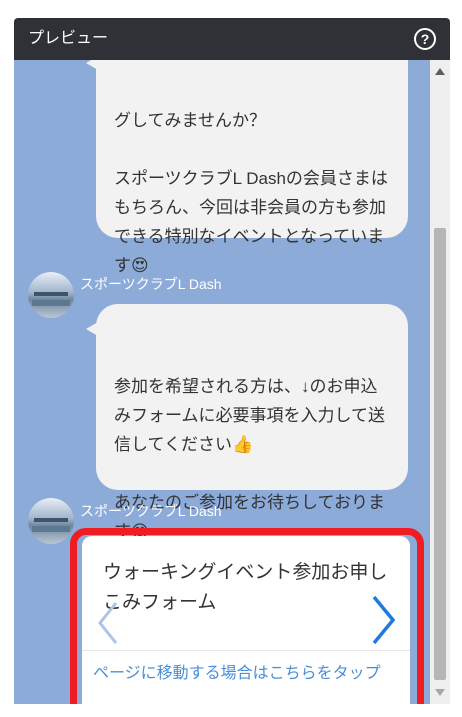 The image size is (462, 717). What do you see at coordinates (425, 39) in the screenshot?
I see `help-icon: ?` at bounding box center [425, 39].